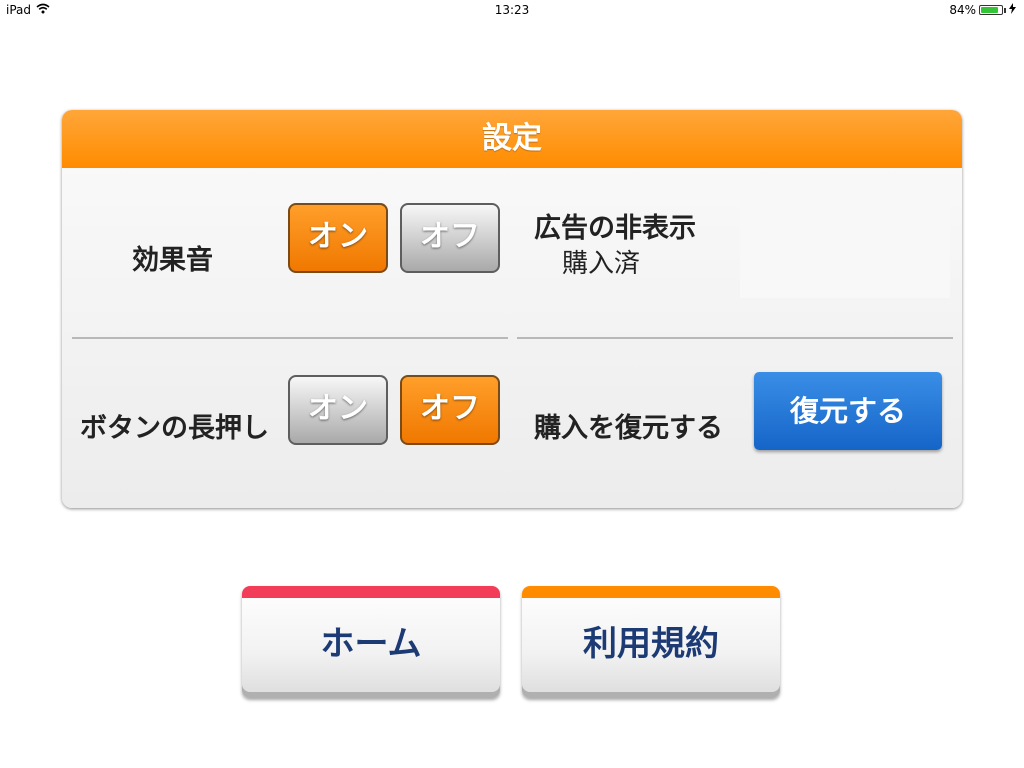  I want to click on terms-button: 利用規約, so click(651, 642).